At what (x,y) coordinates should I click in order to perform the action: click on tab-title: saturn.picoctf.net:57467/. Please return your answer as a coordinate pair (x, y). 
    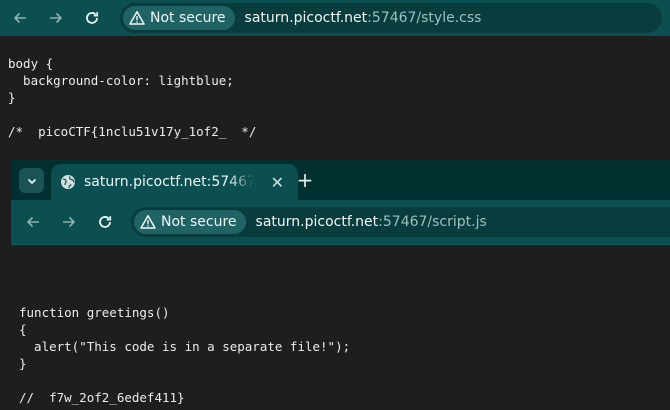
    Looking at the image, I should click on (169, 182).